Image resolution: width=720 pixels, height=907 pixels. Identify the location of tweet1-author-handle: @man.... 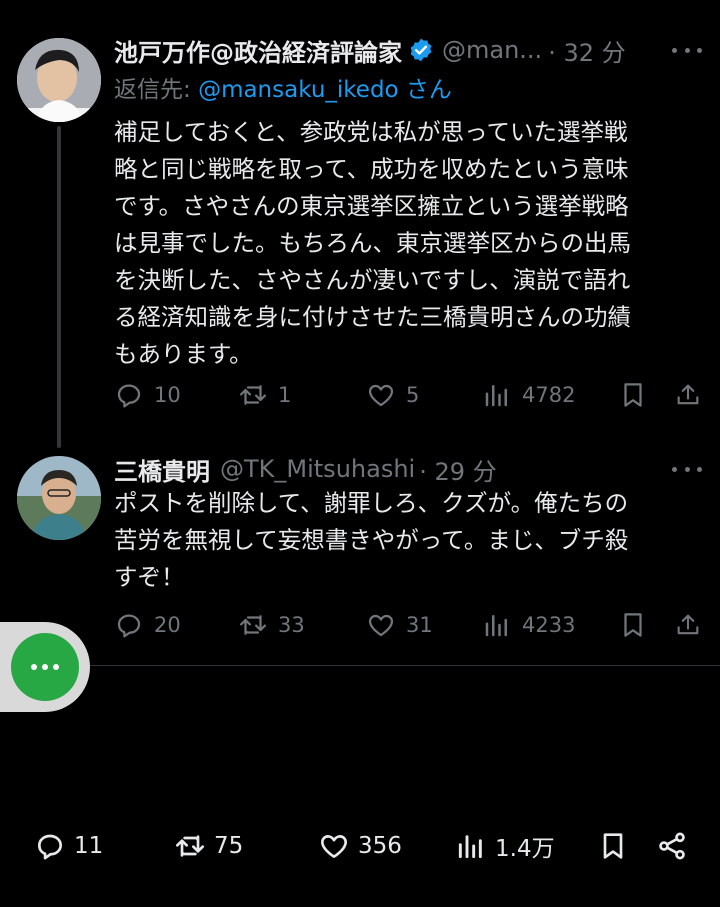
(492, 50).